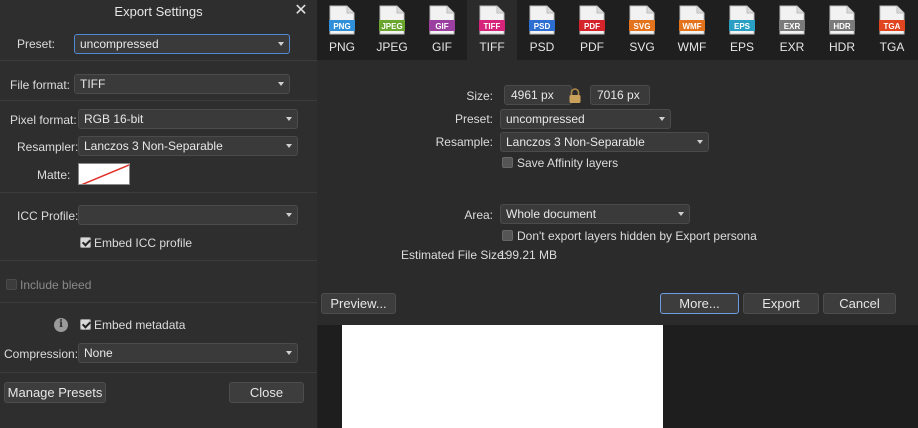  What do you see at coordinates (55, 392) in the screenshot?
I see `manage-presets-button: Manage Presets` at bounding box center [55, 392].